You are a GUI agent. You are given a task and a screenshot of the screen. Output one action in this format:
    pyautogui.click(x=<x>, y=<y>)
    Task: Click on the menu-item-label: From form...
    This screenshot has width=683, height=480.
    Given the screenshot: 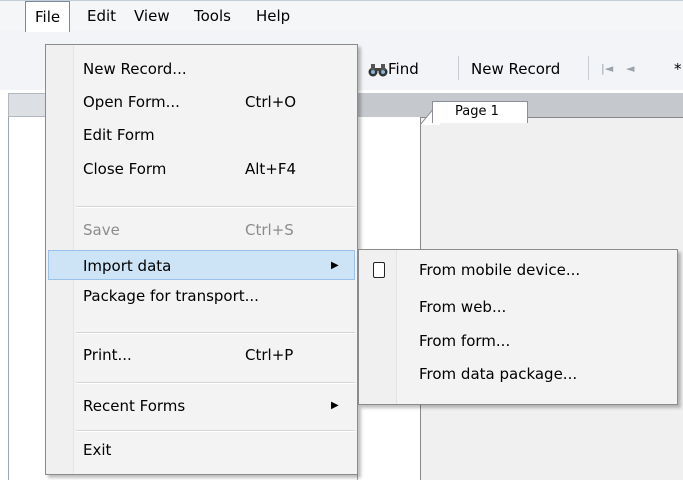 What is the action you would take?
    pyautogui.click(x=465, y=341)
    